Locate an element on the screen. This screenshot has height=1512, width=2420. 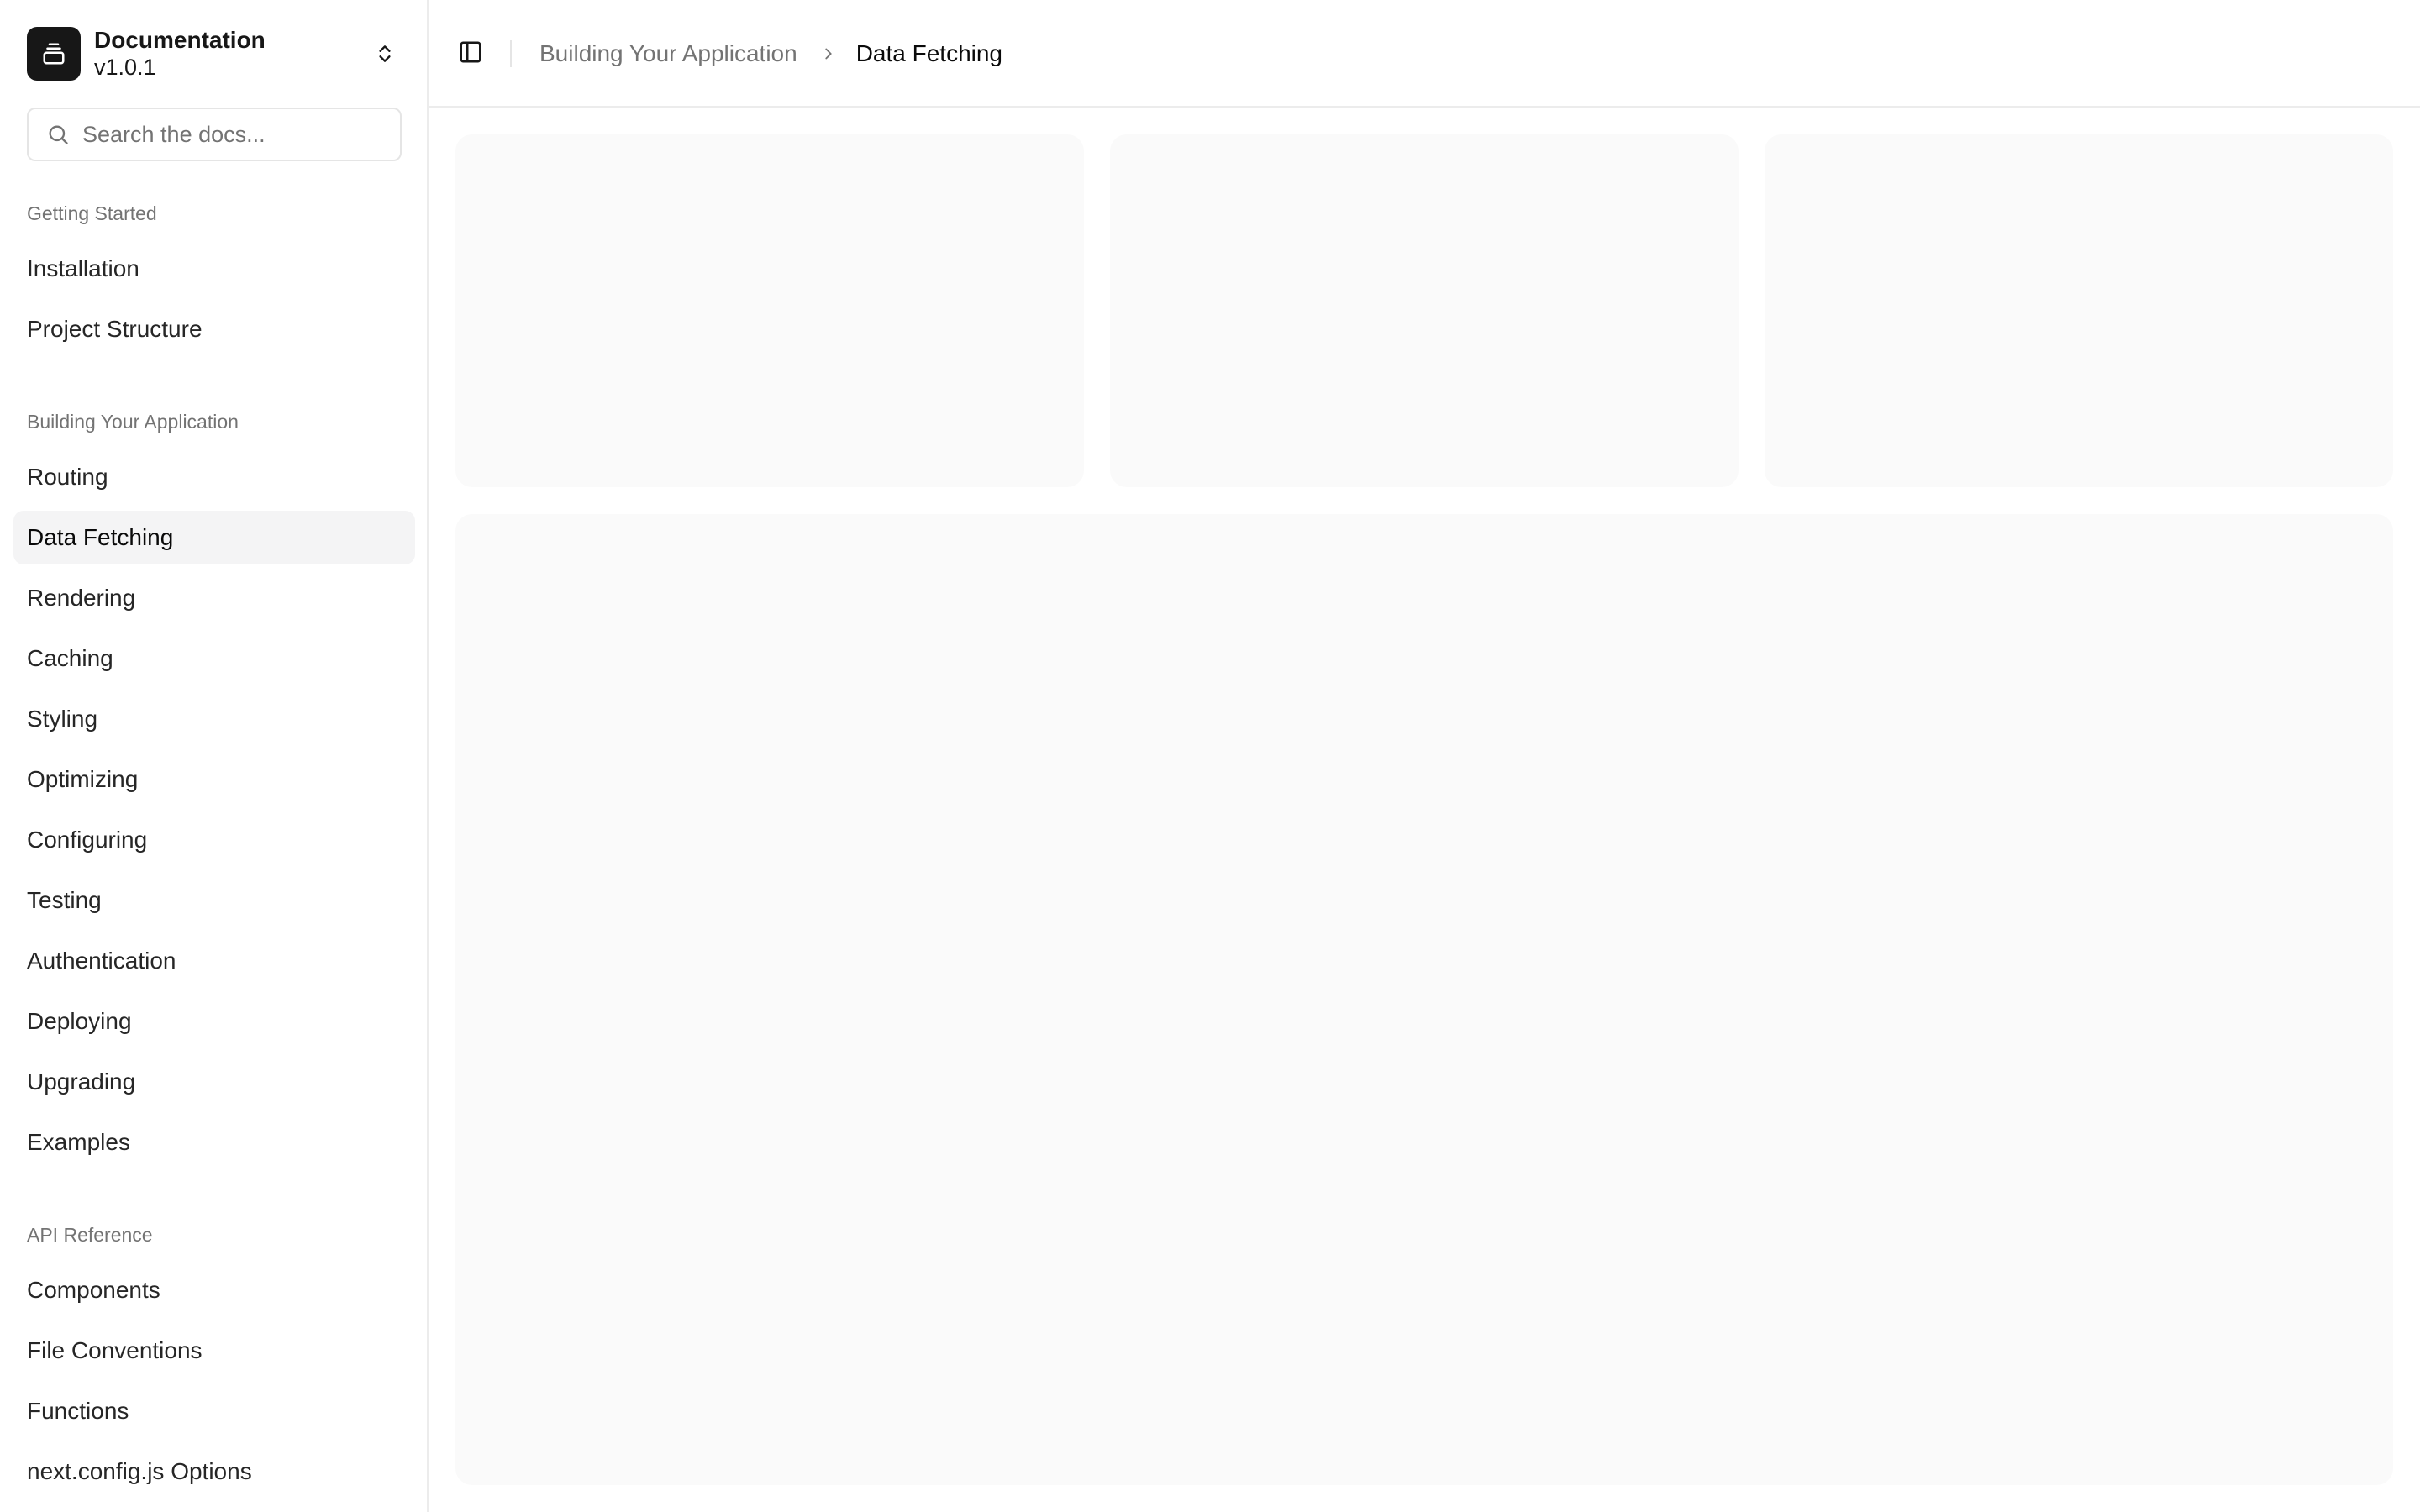
sidebar-item-label: Components is located at coordinates (94, 1290).